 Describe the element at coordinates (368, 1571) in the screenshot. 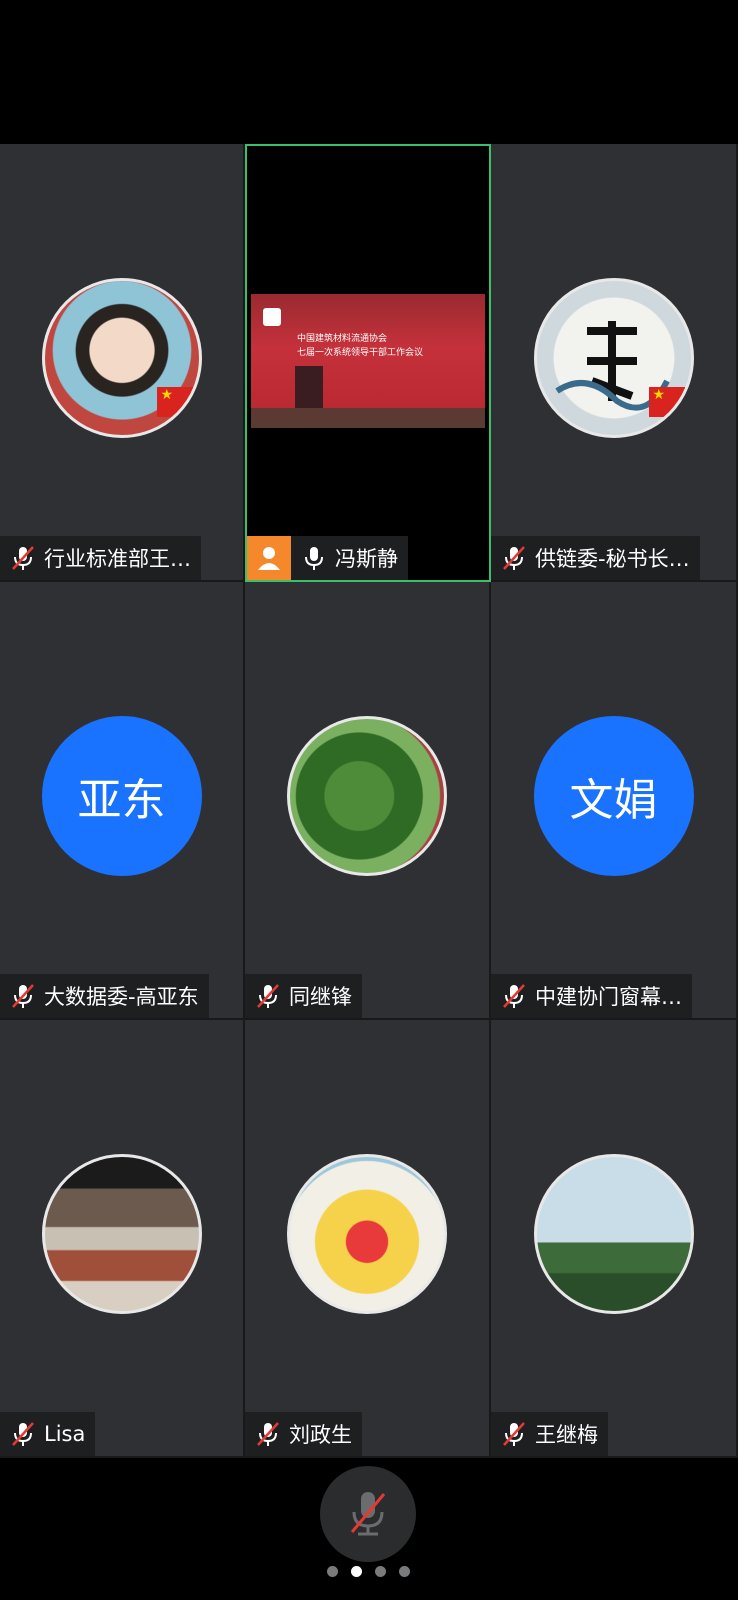

I see `page-indicator` at that location.